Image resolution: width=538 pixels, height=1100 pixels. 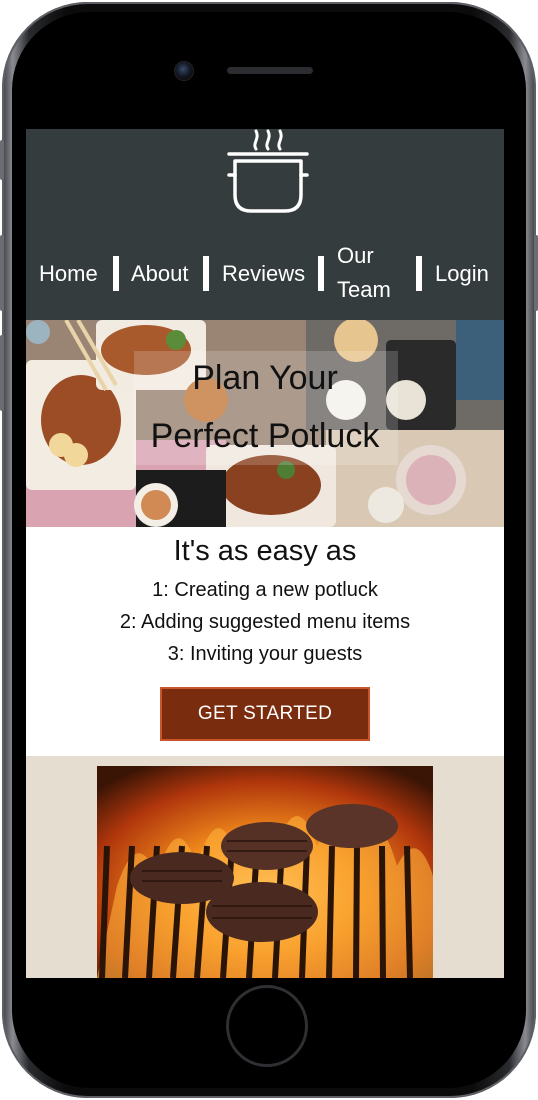 What do you see at coordinates (184, 71) in the screenshot?
I see `front-camera` at bounding box center [184, 71].